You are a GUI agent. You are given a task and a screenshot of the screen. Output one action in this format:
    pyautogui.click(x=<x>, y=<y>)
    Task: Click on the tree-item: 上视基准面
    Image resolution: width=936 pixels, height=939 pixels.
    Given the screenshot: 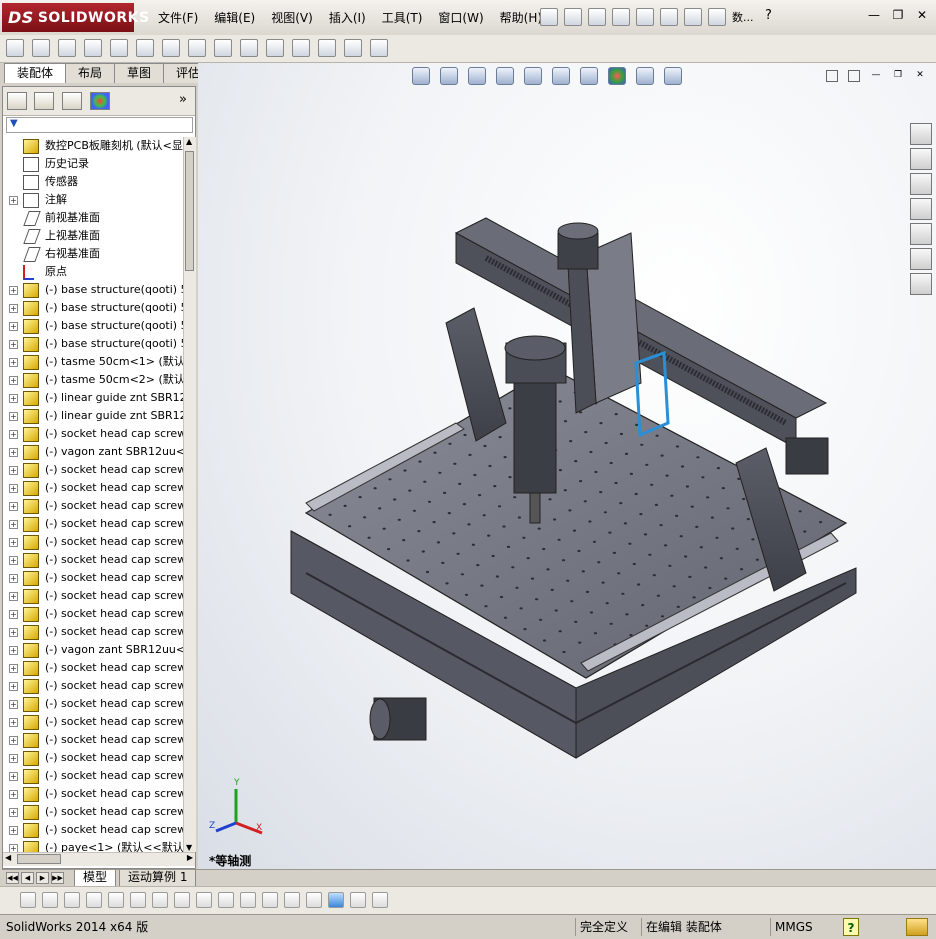 What is the action you would take?
    pyautogui.click(x=93, y=236)
    